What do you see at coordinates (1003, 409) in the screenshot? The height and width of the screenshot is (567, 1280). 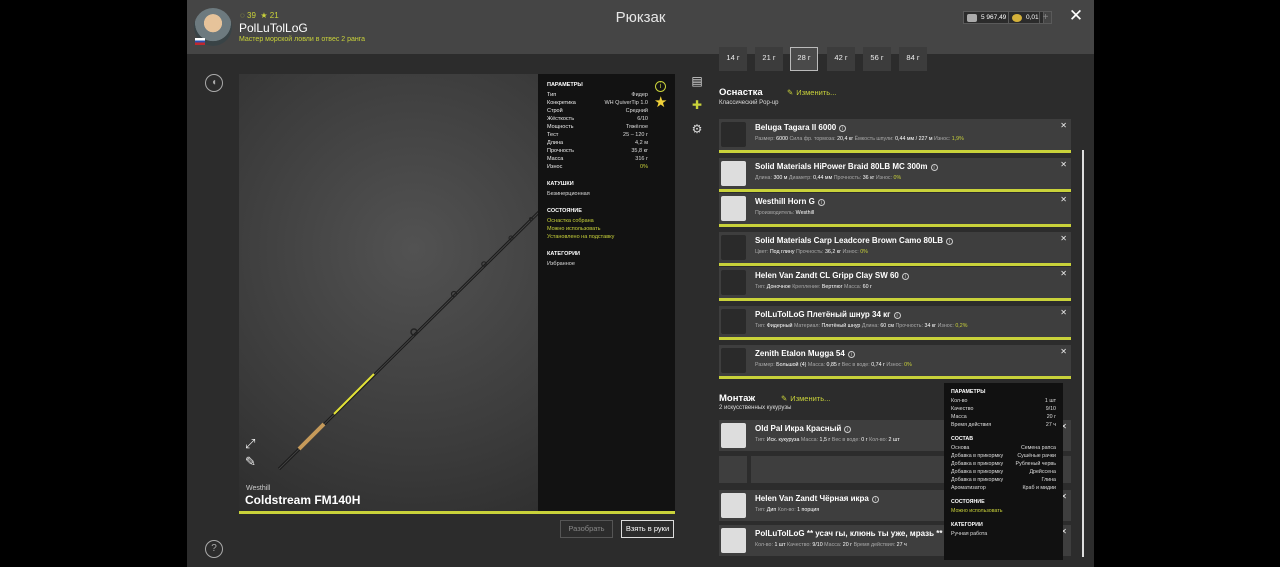 I see `tip-row: Качество 9/10` at bounding box center [1003, 409].